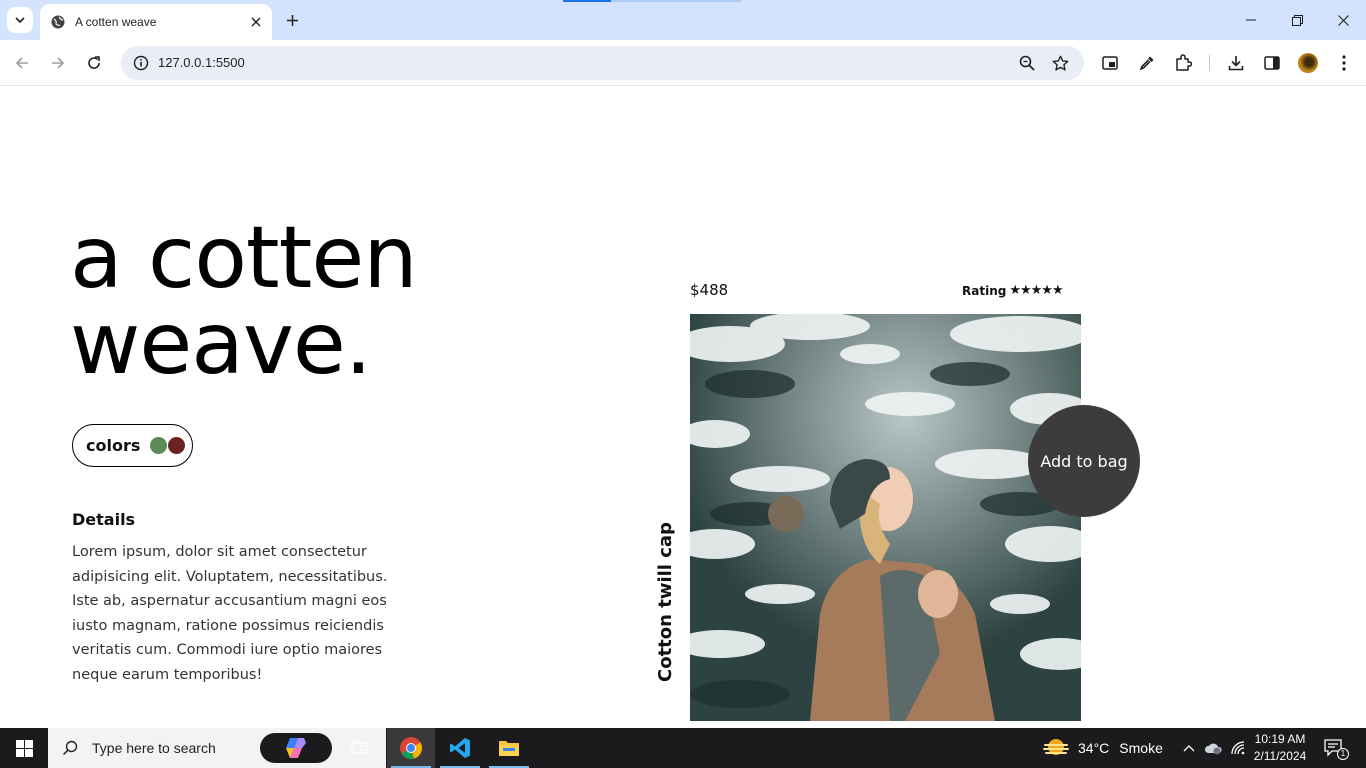 This screenshot has height=768, width=1366. I want to click on restore-icon, so click(1297, 20).